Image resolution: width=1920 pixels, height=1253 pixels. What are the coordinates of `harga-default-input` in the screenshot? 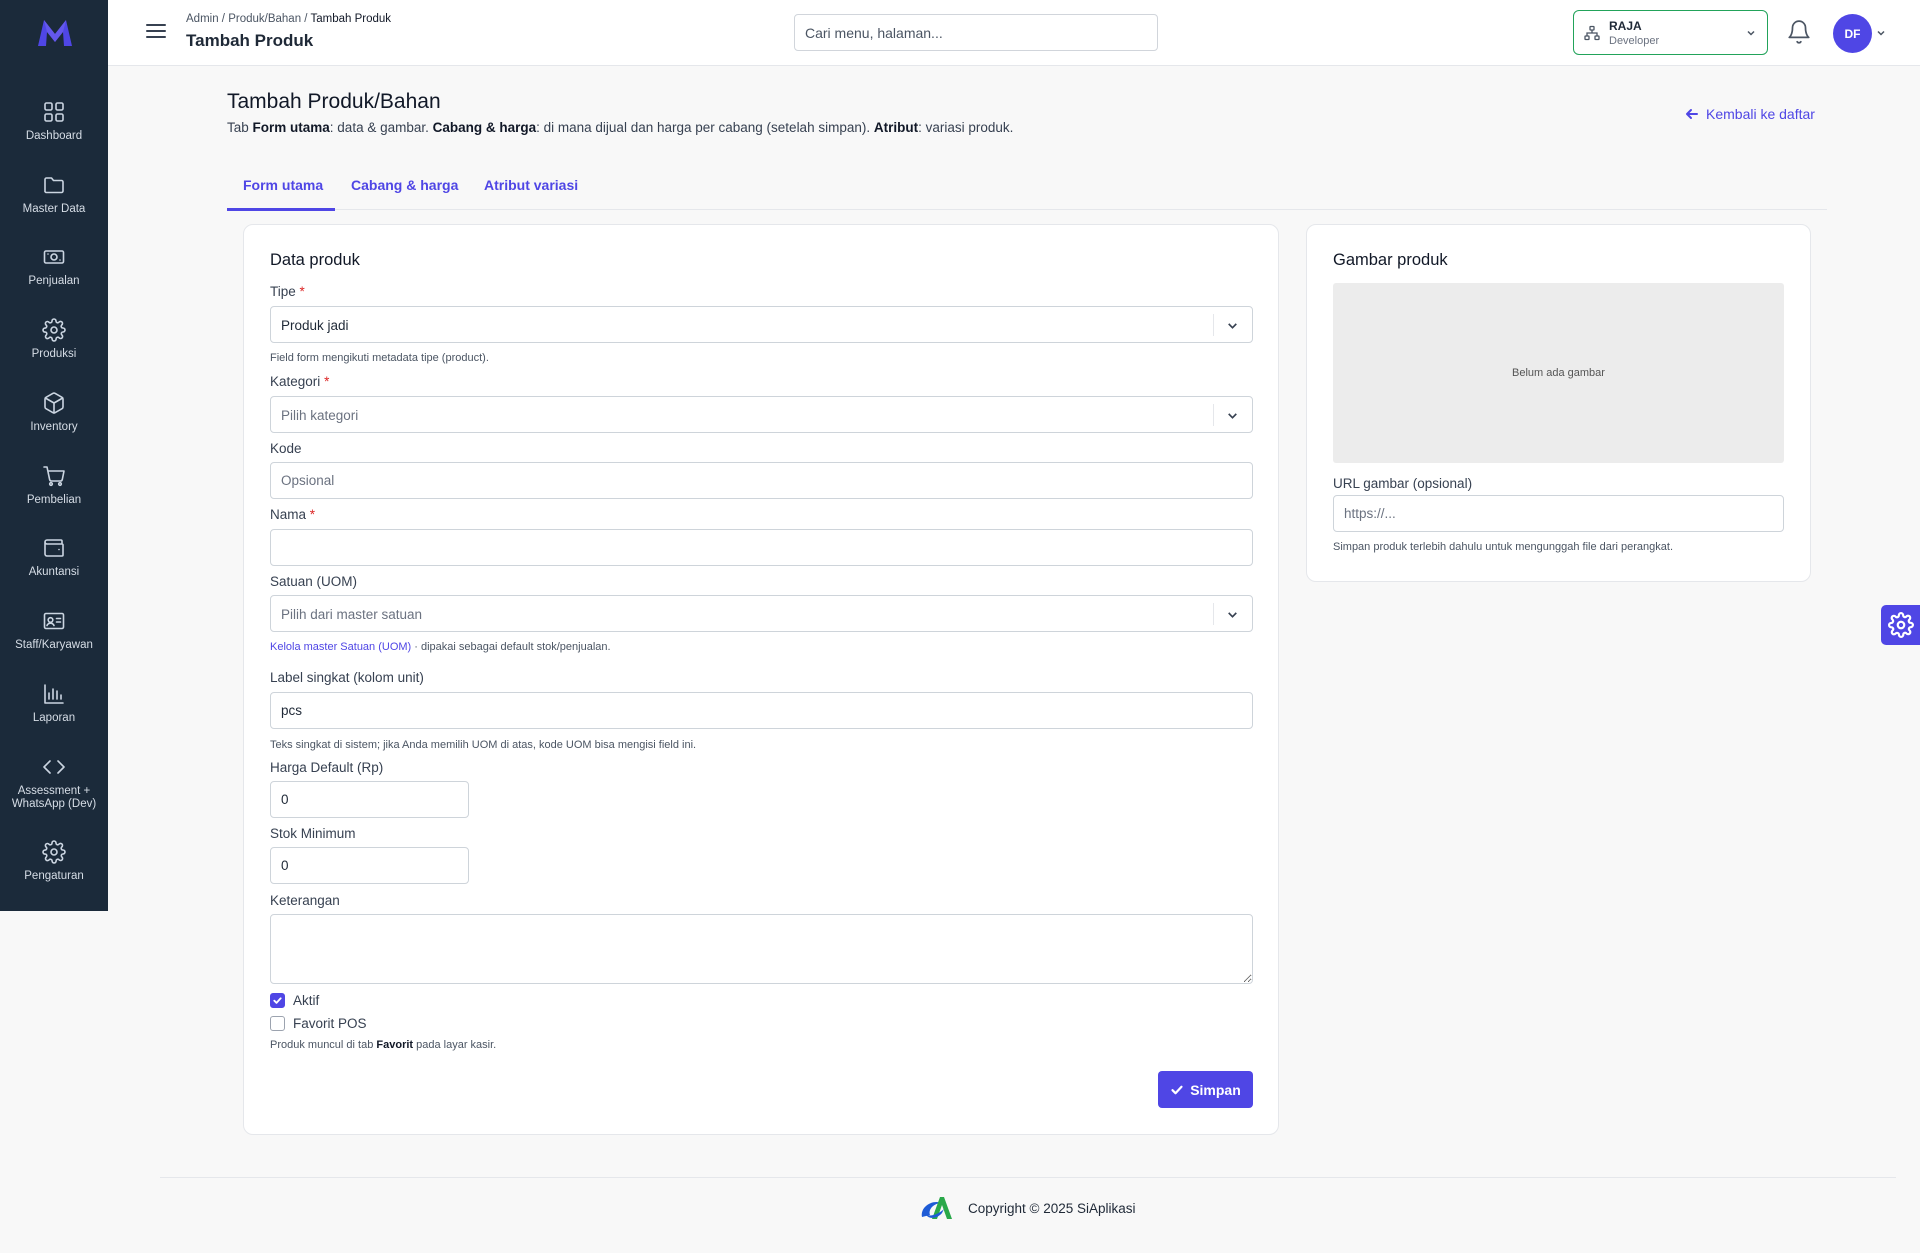 It's located at (369, 799).